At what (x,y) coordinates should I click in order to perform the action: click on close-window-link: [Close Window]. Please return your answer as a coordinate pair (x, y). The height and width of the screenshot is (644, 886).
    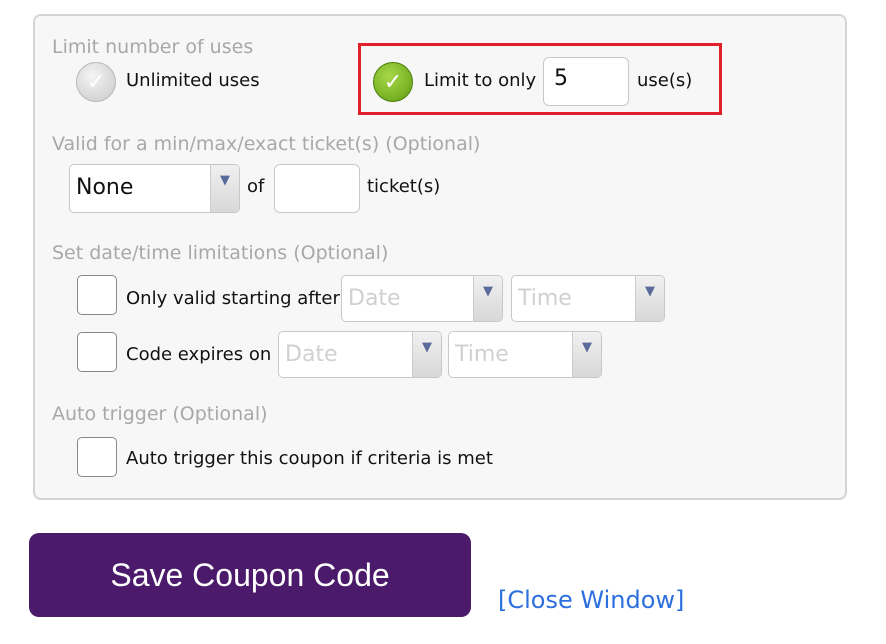
    Looking at the image, I should click on (591, 600).